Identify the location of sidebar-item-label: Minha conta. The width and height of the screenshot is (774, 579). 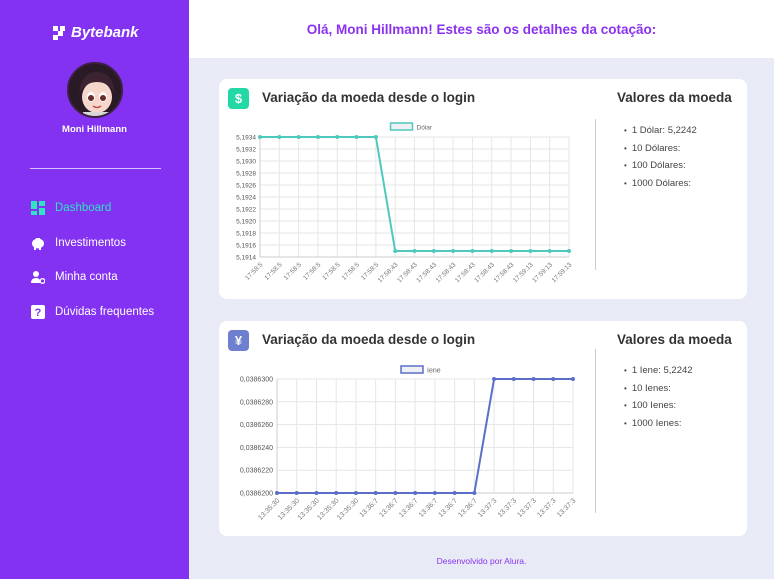
(86, 277).